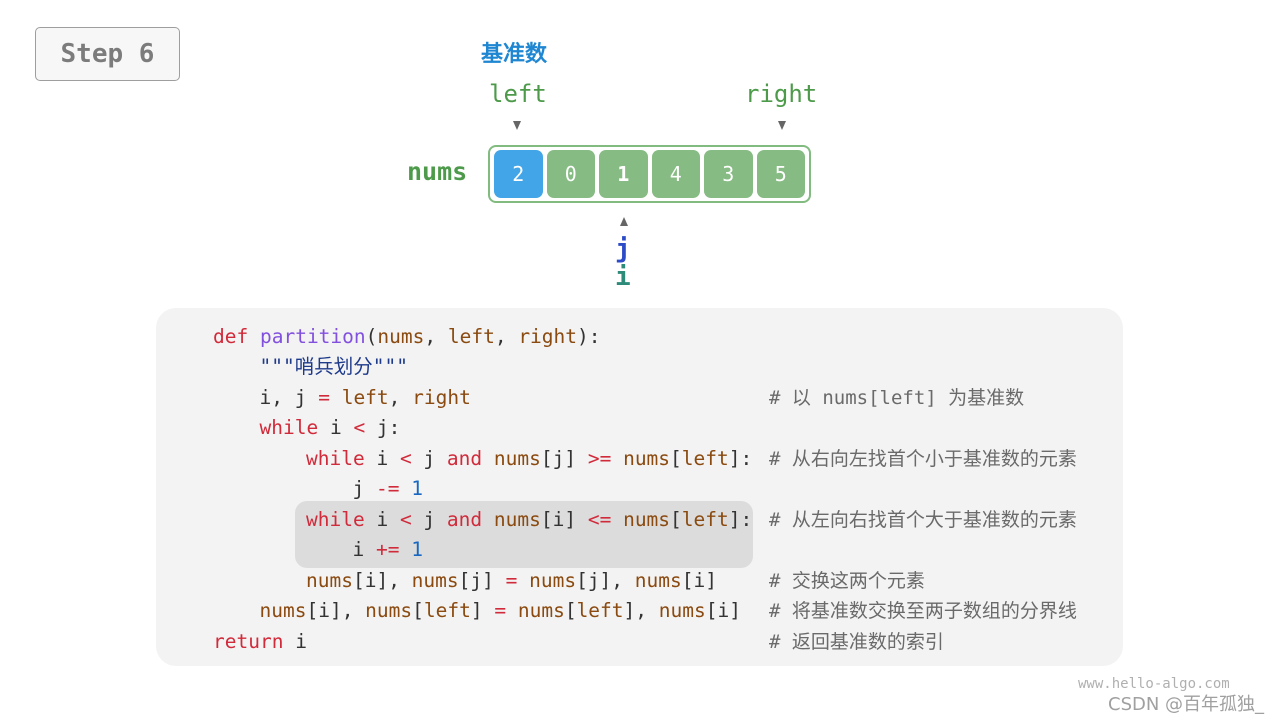 The height and width of the screenshot is (720, 1280). Describe the element at coordinates (624, 221) in the screenshot. I see `ij-pointer-arrow-icon` at that location.